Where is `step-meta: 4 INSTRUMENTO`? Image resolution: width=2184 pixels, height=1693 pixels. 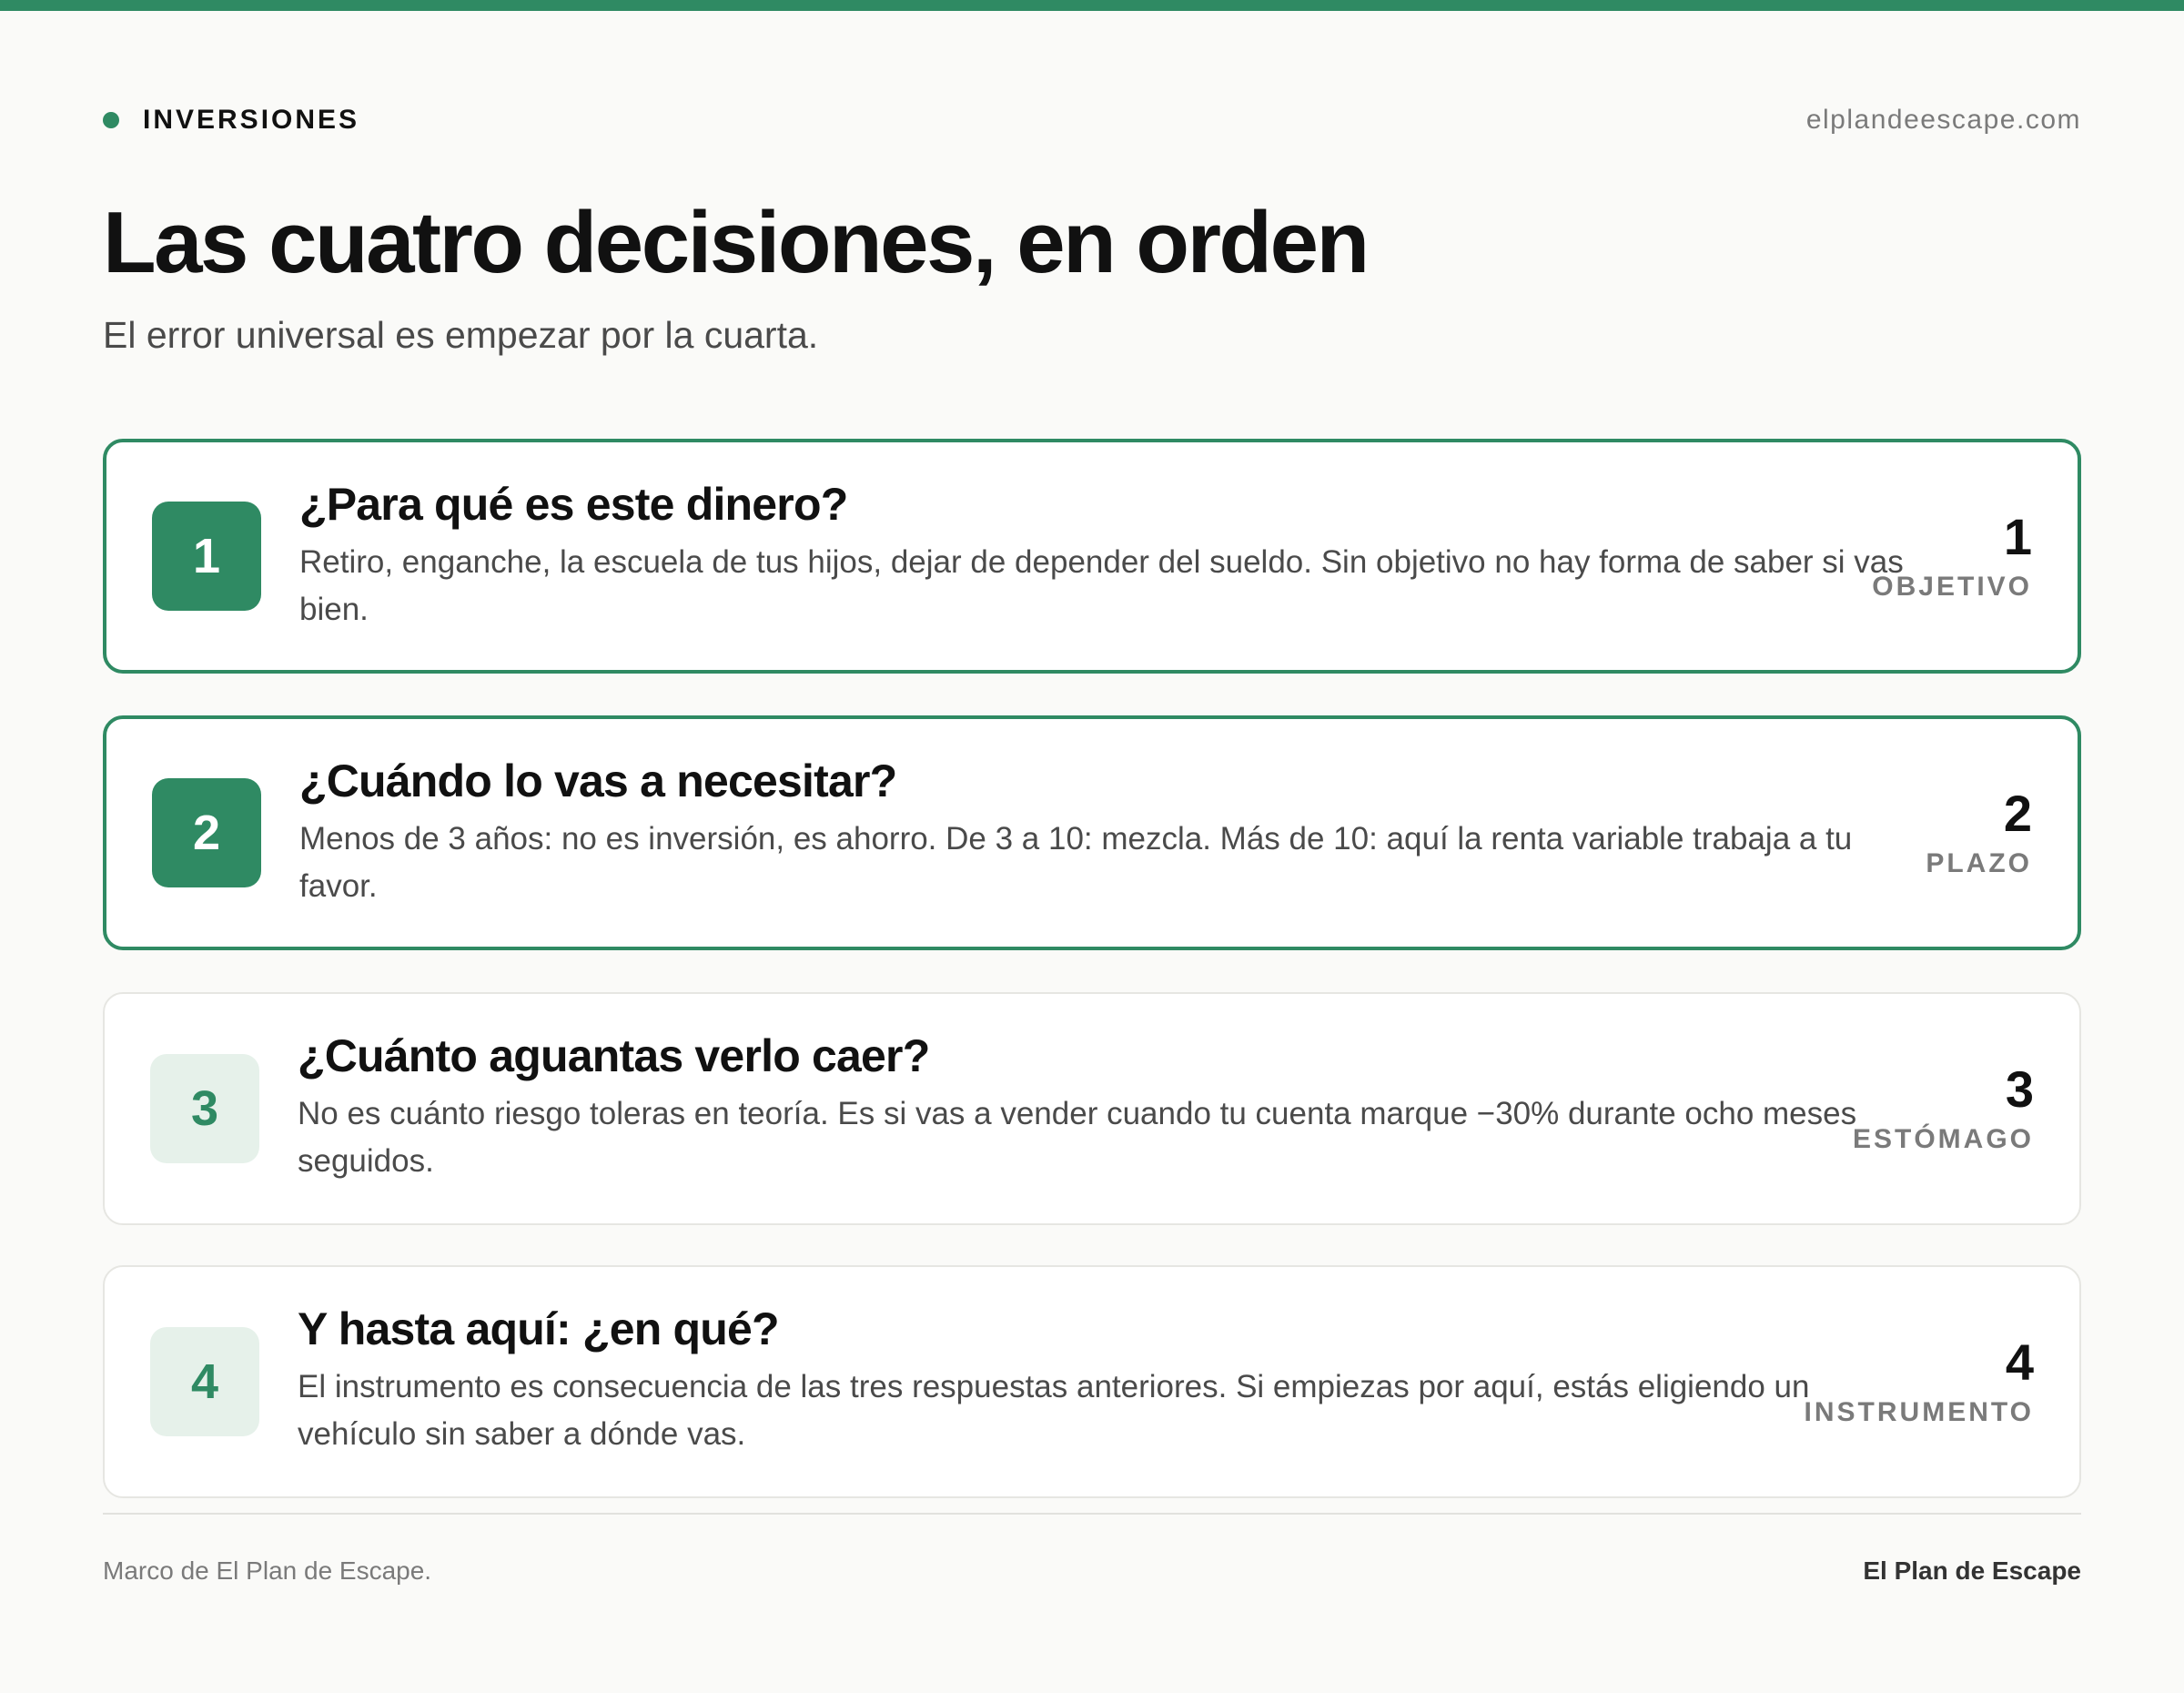
step-meta: 4 INSTRUMENTO is located at coordinates (1919, 1381).